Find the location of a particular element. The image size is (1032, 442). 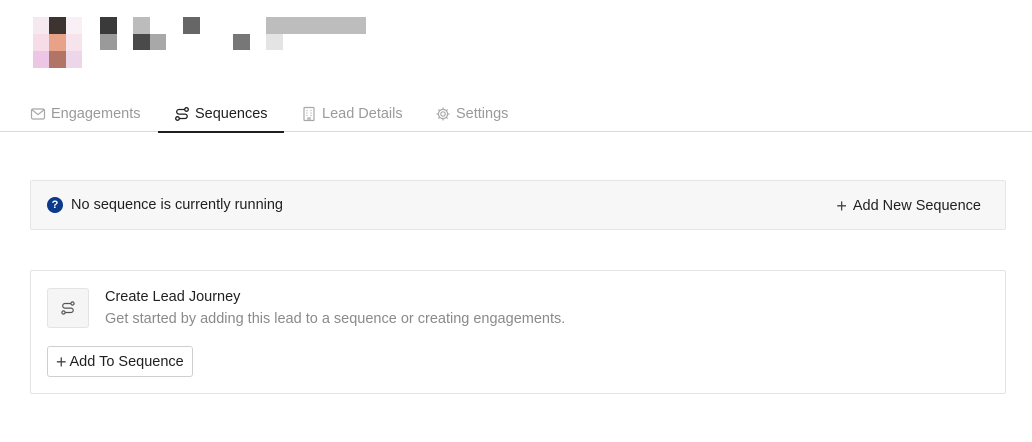

help-icon: ? is located at coordinates (55, 205).